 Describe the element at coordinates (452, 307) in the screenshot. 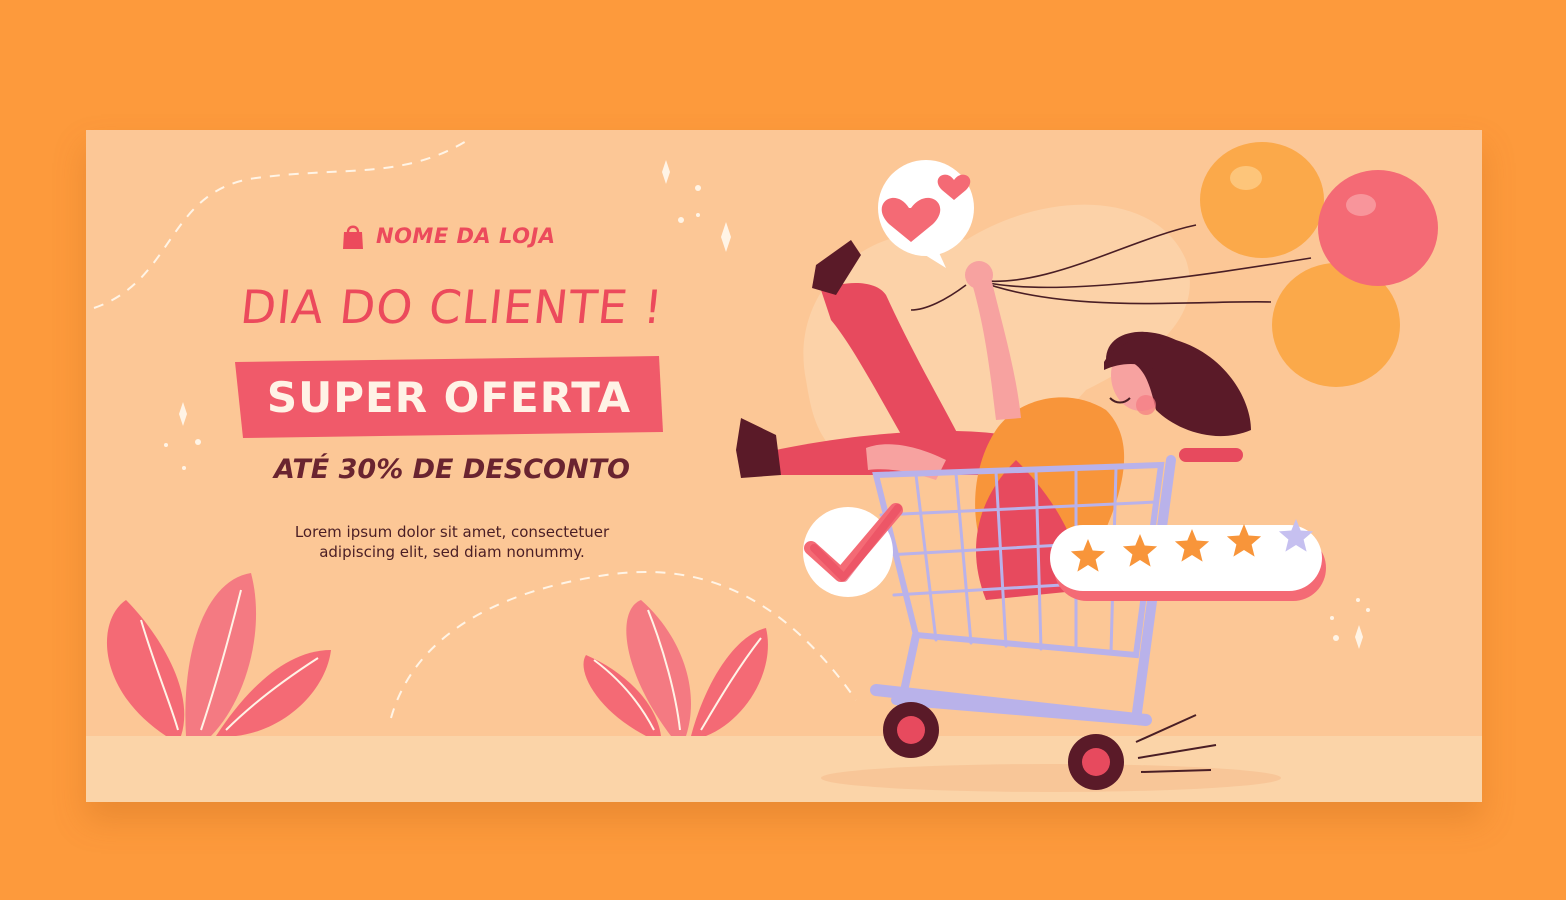

I see `headline: DIA DO CLIENTE !` at that location.